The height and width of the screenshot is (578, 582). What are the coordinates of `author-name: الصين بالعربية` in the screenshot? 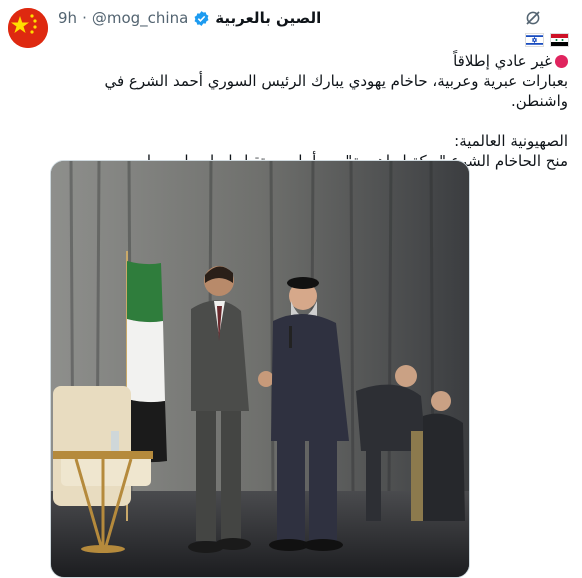 It's located at (268, 18).